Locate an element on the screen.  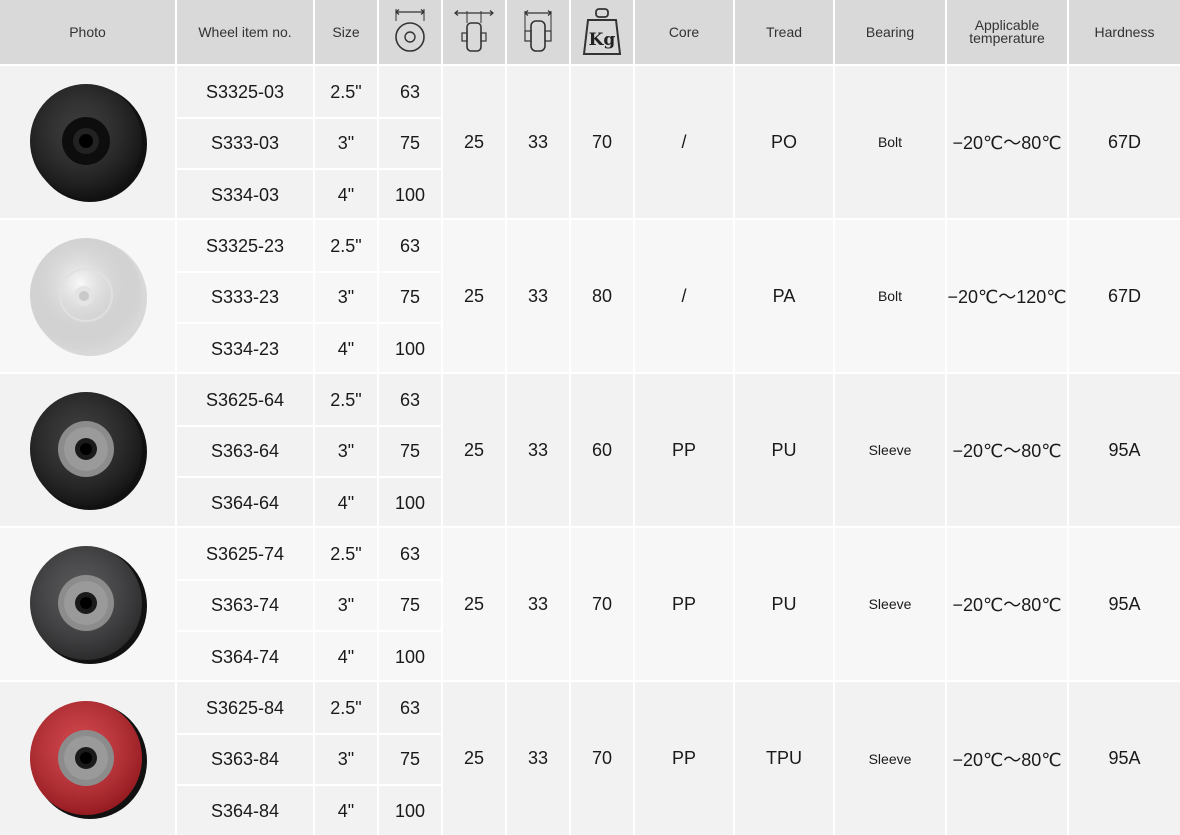
load-weight-icon: Kg is located at coordinates (602, 32).